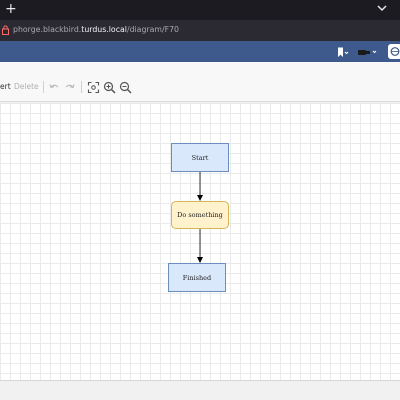 The height and width of the screenshot is (400, 400). What do you see at coordinates (369, 52) in the screenshot?
I see `user-icon` at bounding box center [369, 52].